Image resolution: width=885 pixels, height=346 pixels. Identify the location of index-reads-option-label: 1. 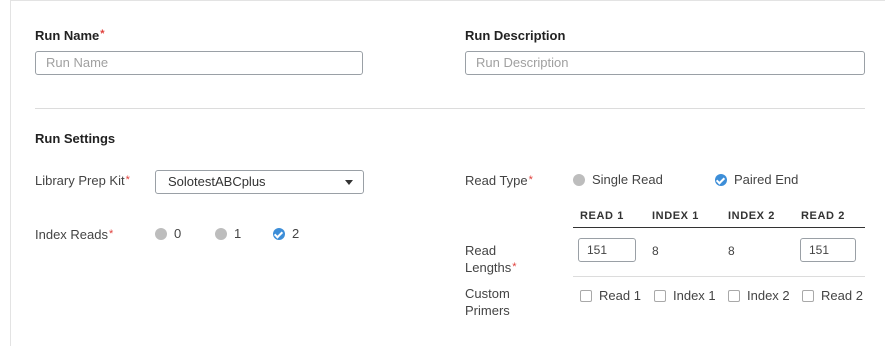
(238, 233).